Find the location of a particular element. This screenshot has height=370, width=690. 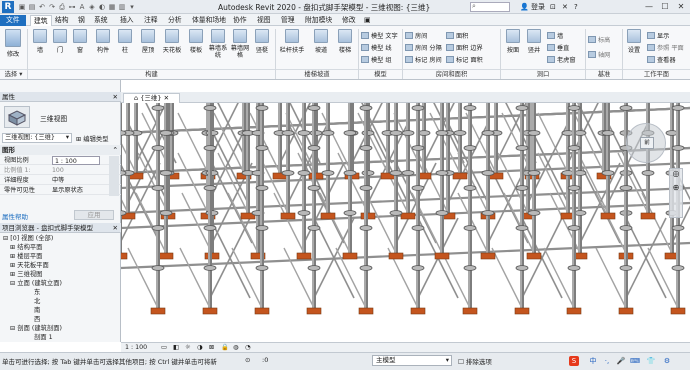

level-button: 标高 is located at coordinates (599, 39).